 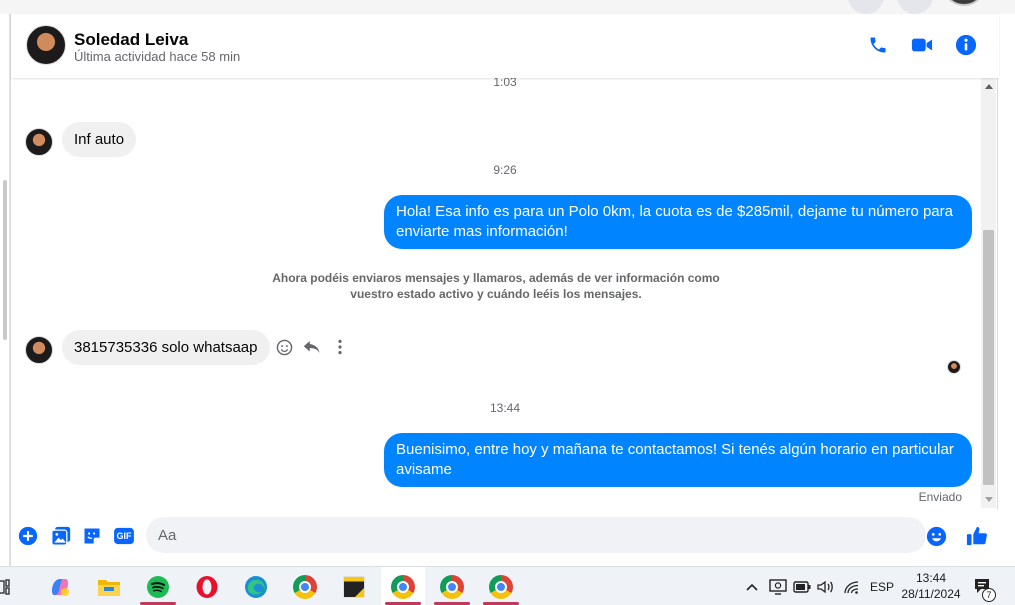 What do you see at coordinates (931, 586) in the screenshot?
I see `taskbar-clock: 13:44 28/11/2024` at bounding box center [931, 586].